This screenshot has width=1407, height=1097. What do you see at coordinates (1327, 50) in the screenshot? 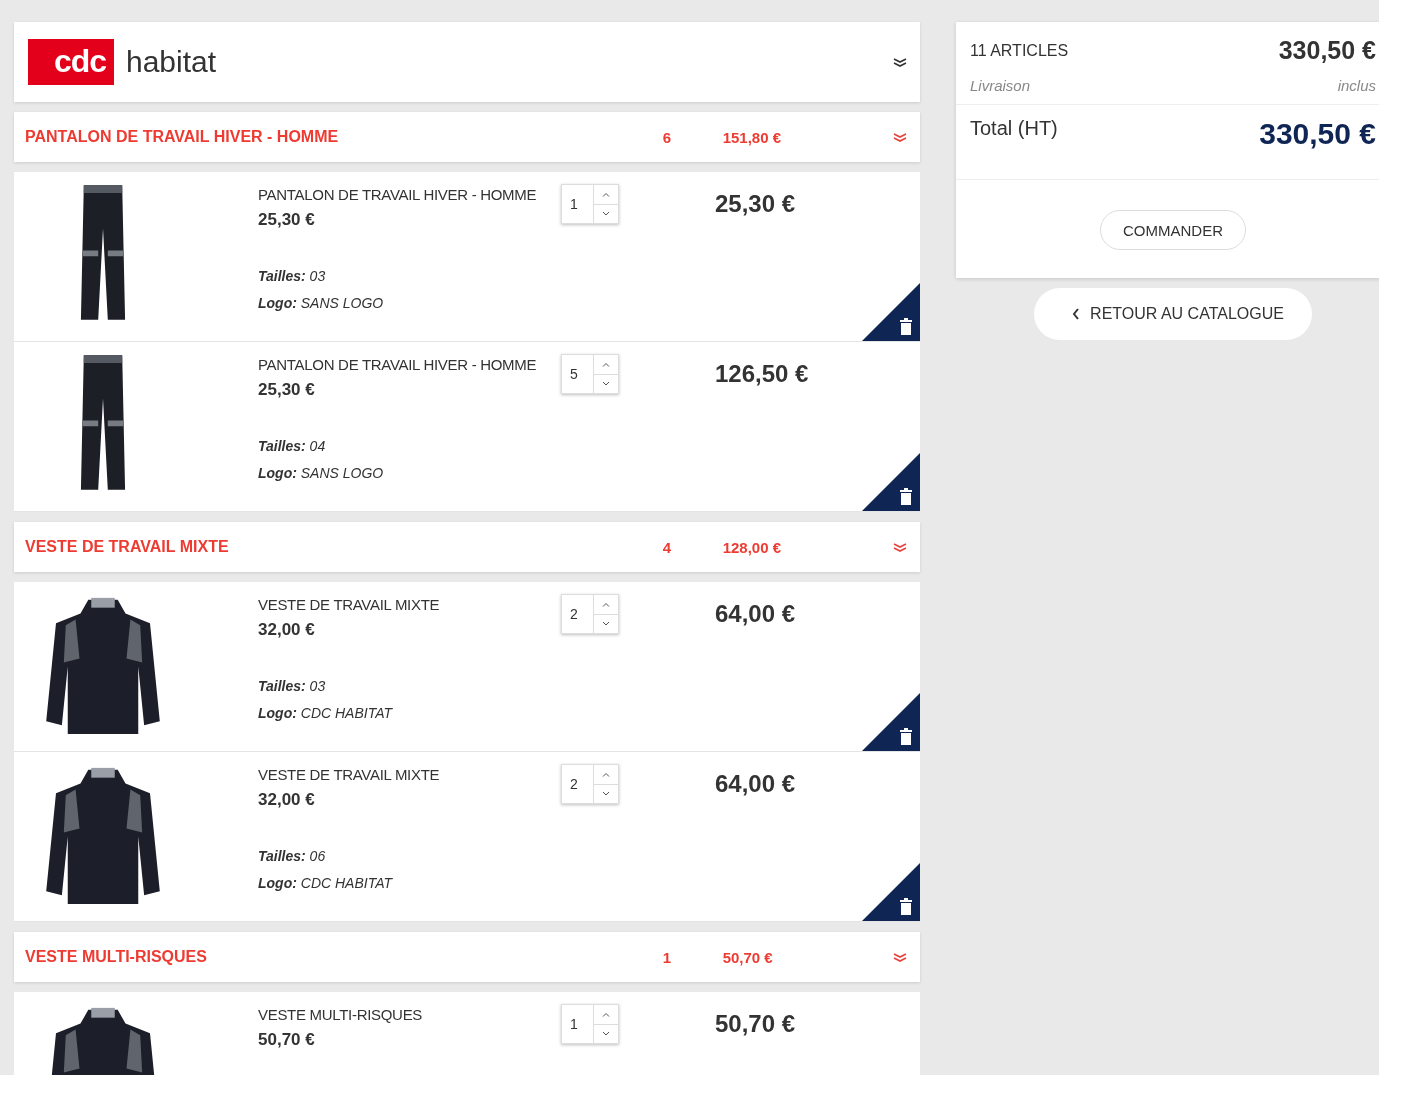
I see `articles-total: 330,50 €` at bounding box center [1327, 50].